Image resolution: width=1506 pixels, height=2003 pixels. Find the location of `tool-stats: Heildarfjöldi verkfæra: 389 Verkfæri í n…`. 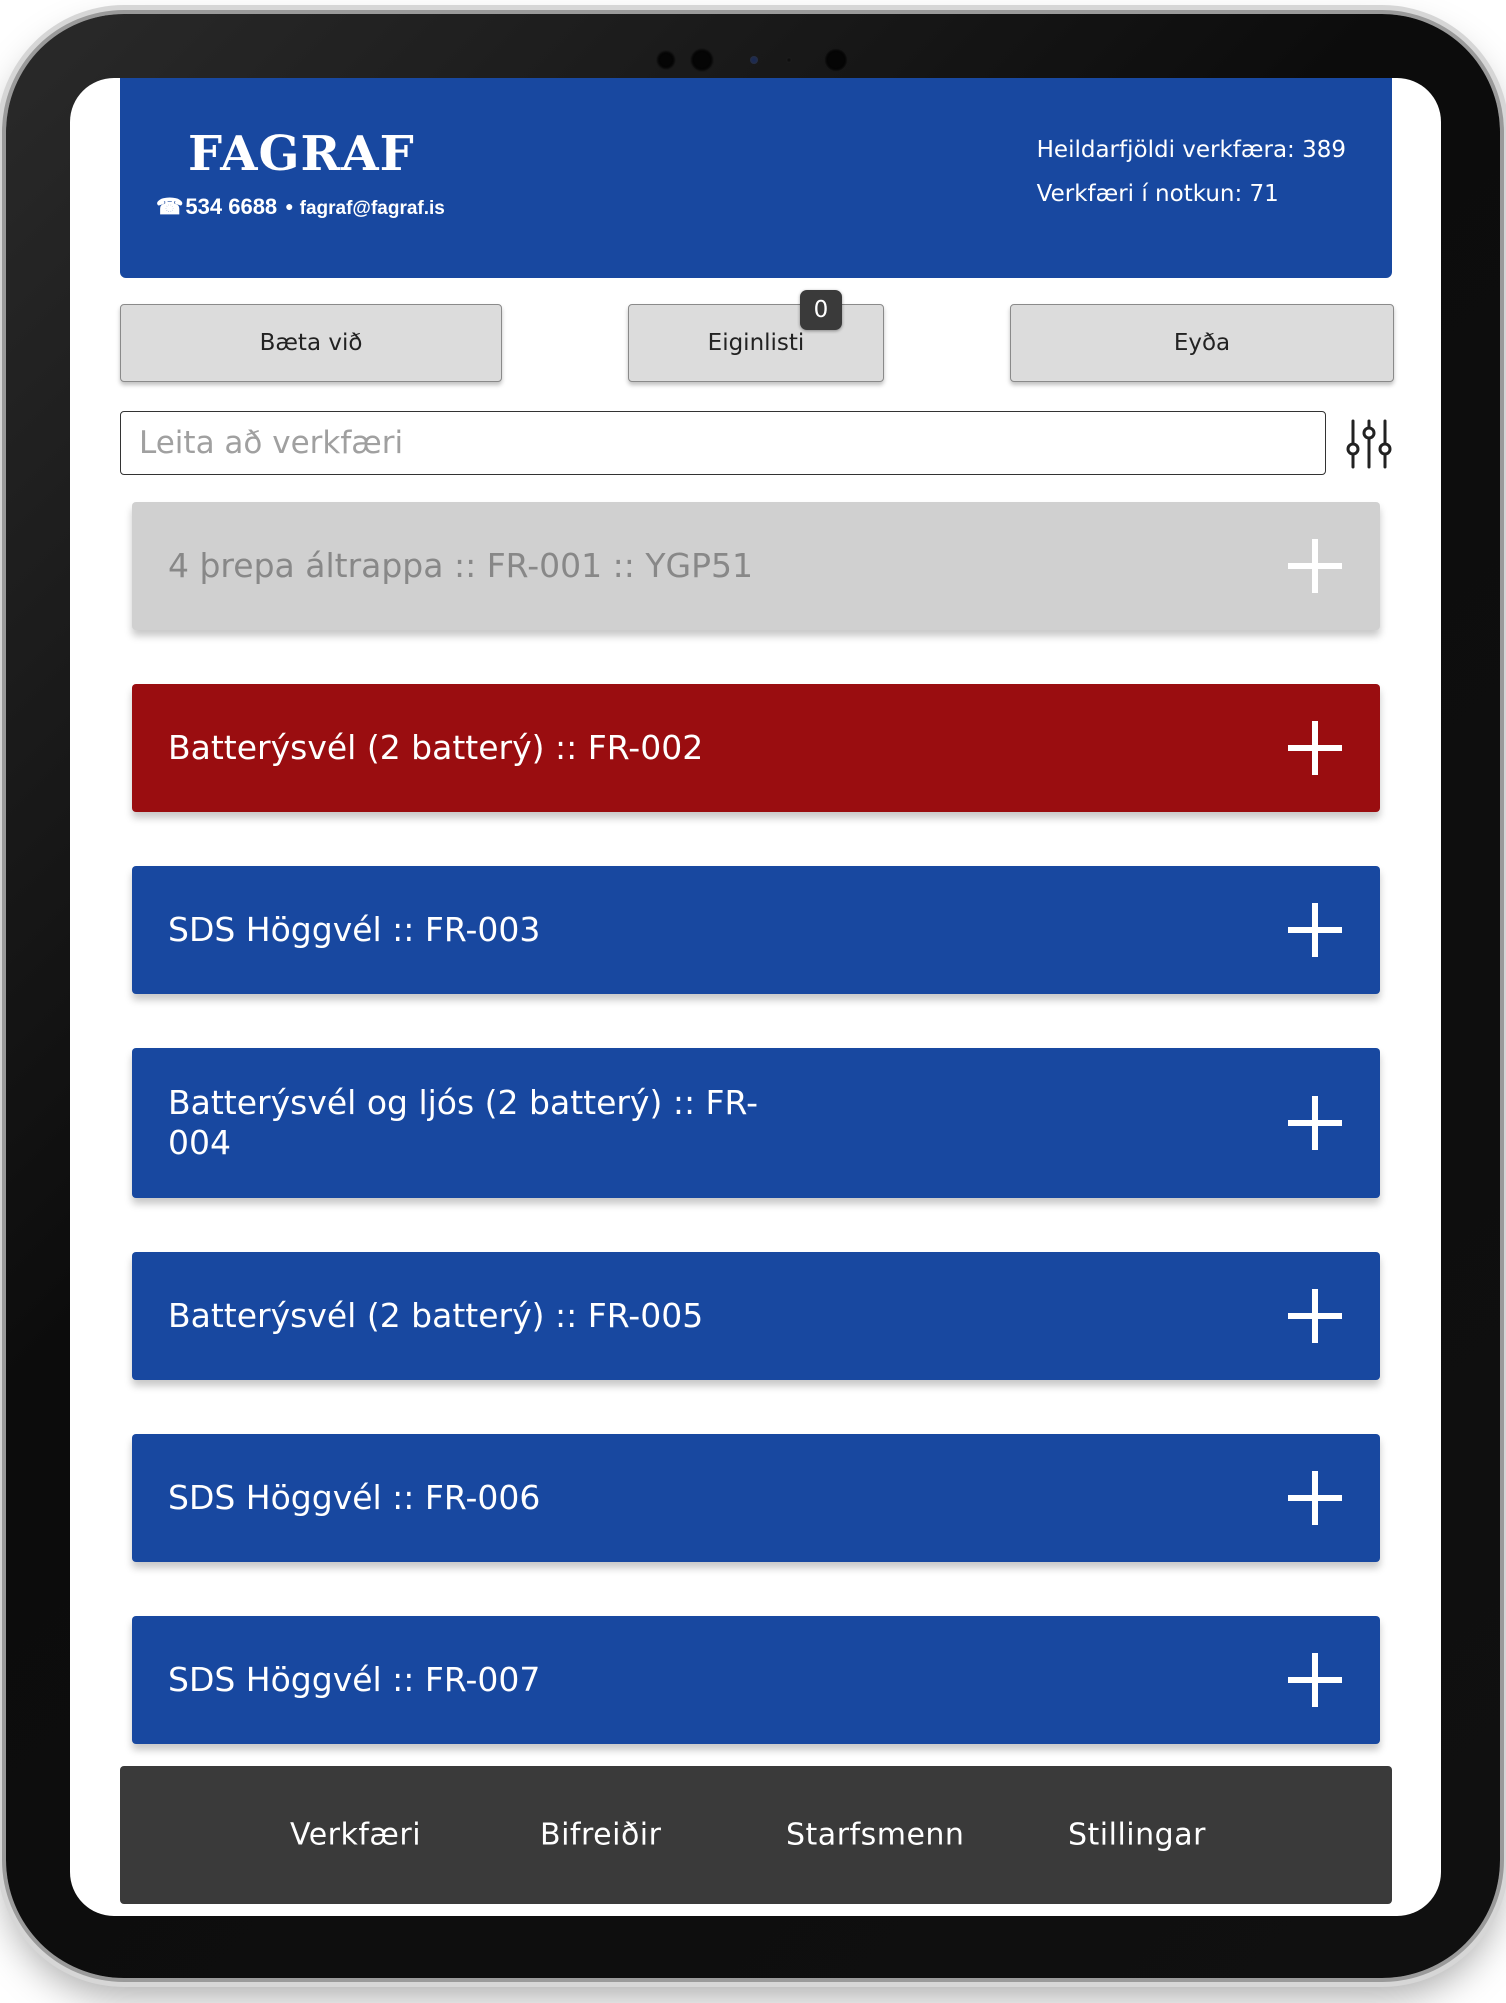

tool-stats: Heildarfjöldi verkfæra: 389 Verkfæri í n… is located at coordinates (1191, 172).